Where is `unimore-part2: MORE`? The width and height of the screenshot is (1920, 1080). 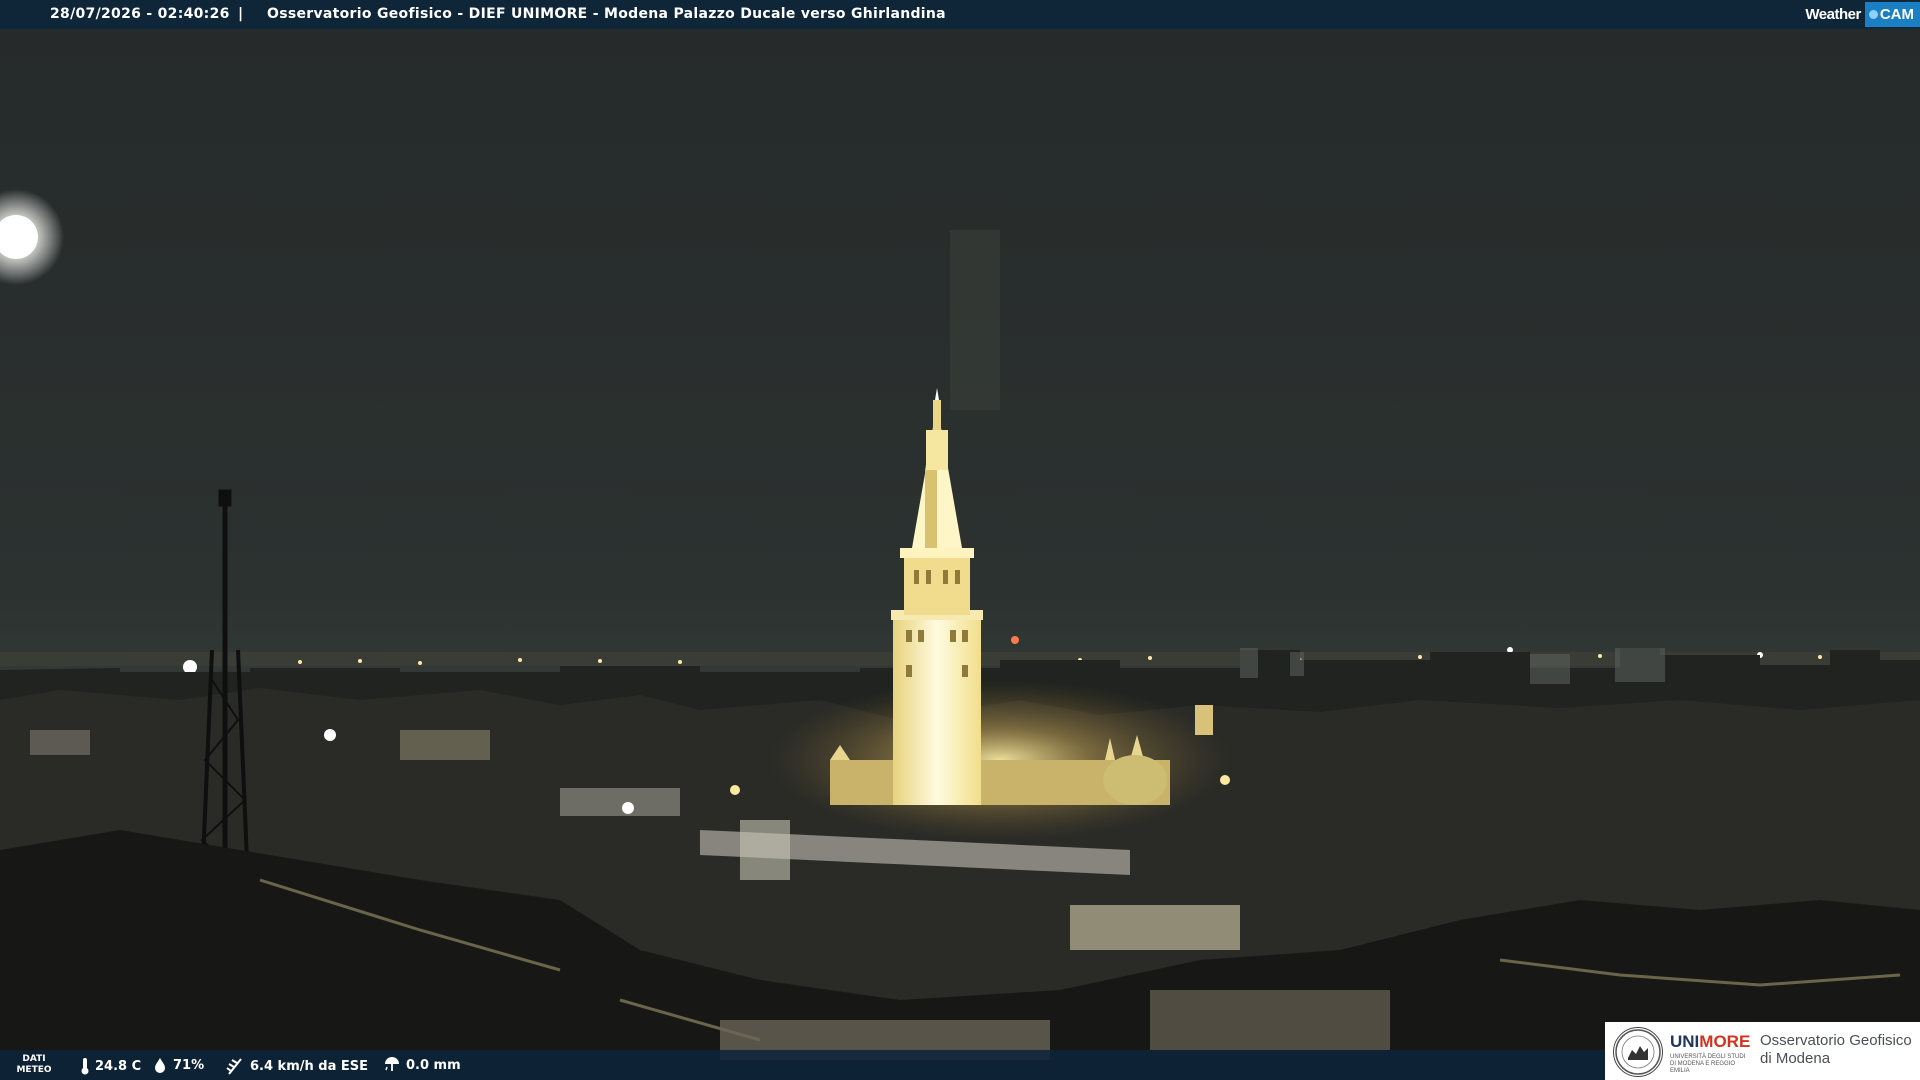 unimore-part2: MORE is located at coordinates (1725, 1041).